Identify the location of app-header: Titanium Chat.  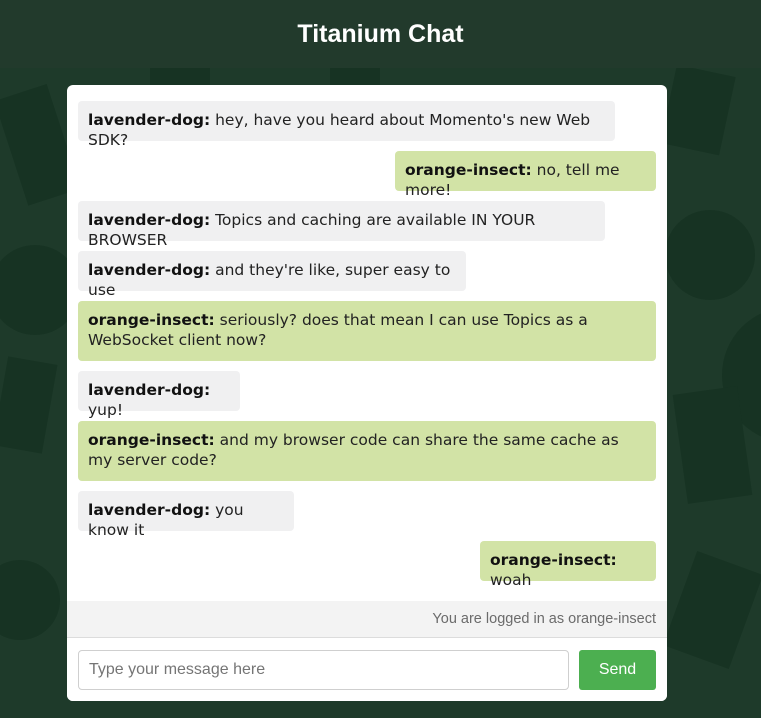
(380, 34).